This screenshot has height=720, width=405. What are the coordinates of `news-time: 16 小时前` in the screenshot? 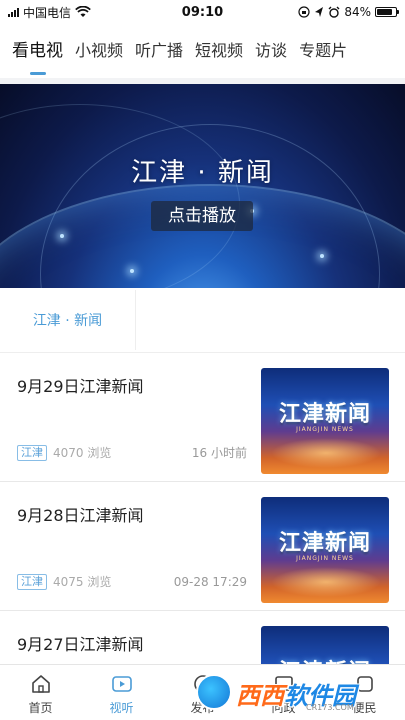 It's located at (219, 453).